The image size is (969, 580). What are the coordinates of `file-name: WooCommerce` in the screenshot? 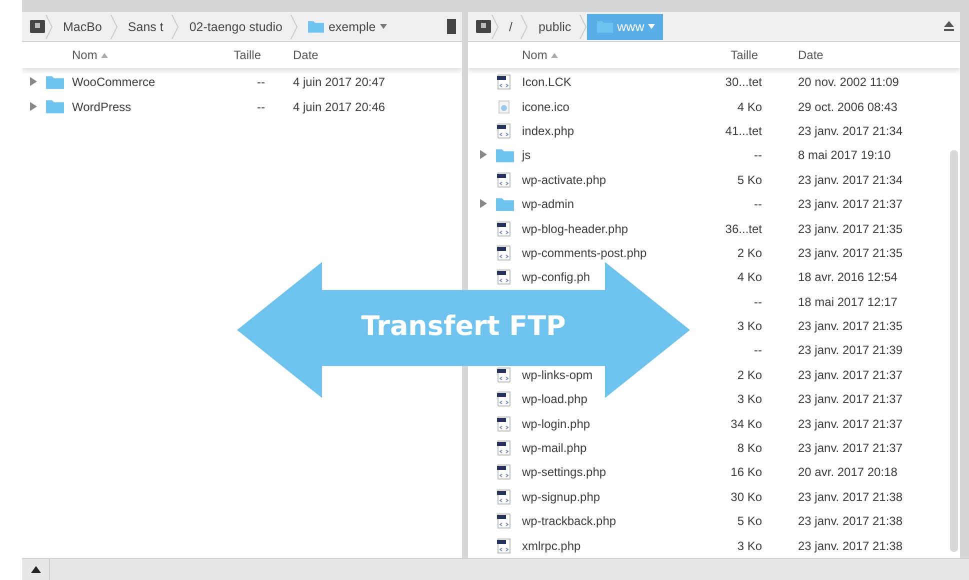 It's located at (114, 82).